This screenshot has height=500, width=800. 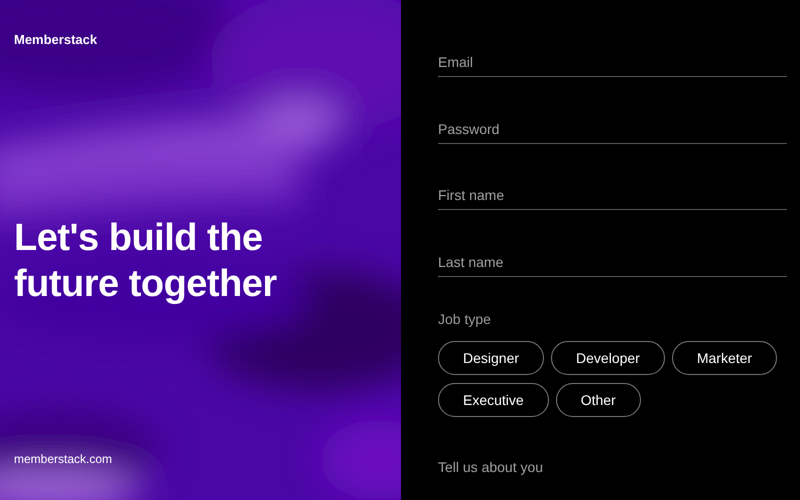 I want to click on option-chip: Executive, so click(x=493, y=400).